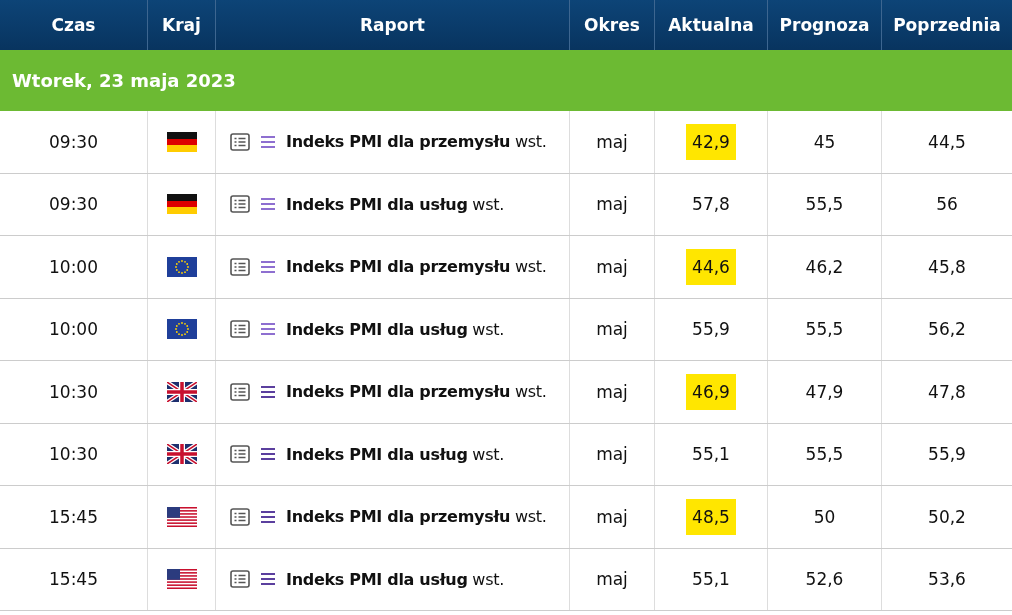 The width and height of the screenshot is (1012, 615). What do you see at coordinates (824, 391) in the screenshot?
I see `forecast-value: 47,9` at bounding box center [824, 391].